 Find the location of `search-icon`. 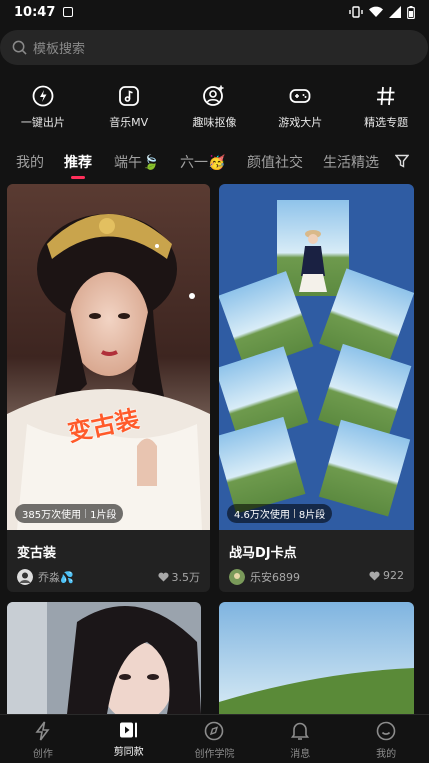

search-icon is located at coordinates (19, 47).